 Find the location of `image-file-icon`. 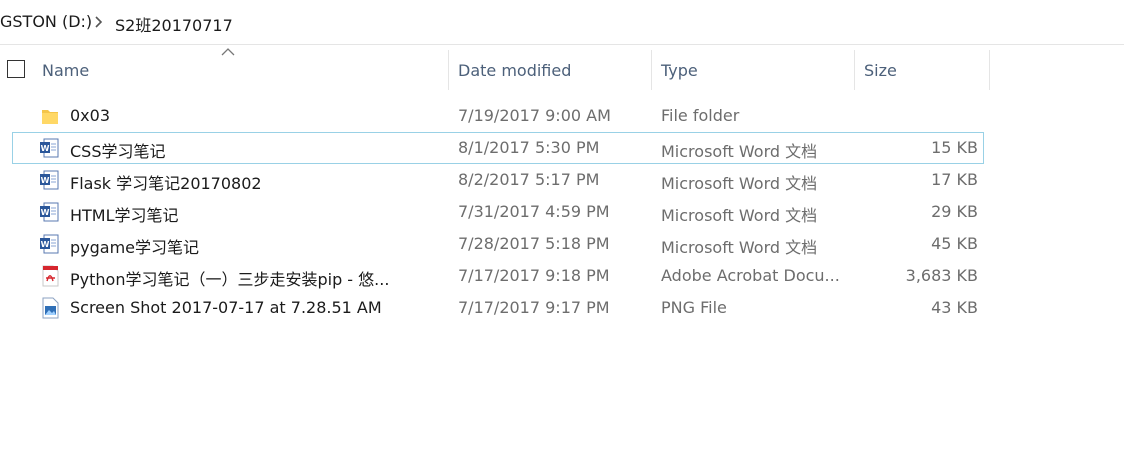

image-file-icon is located at coordinates (50, 308).